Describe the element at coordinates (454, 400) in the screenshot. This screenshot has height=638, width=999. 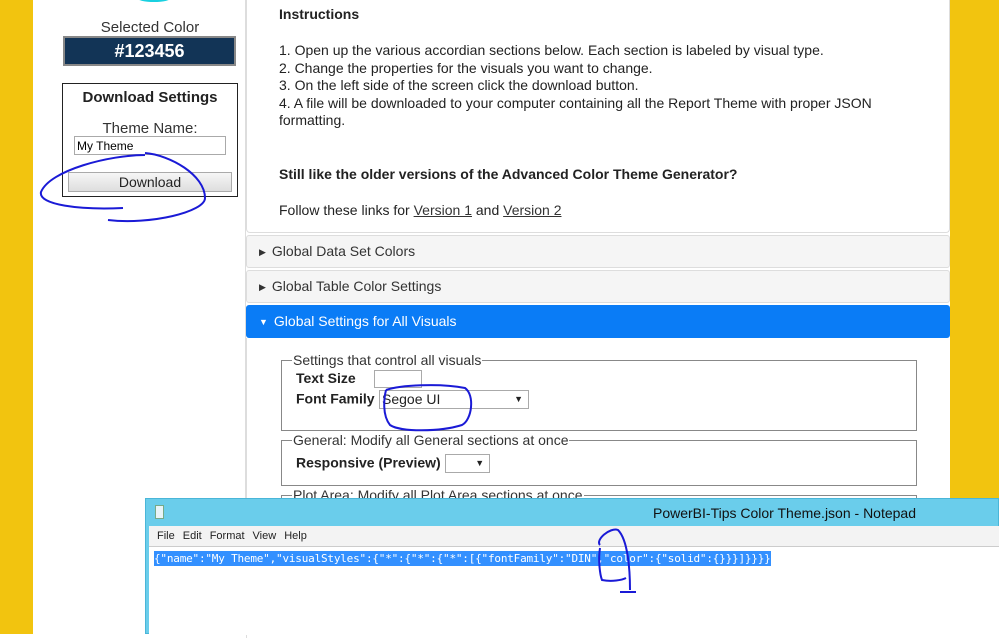
I see `font-family-select: Segoe UI ▼` at that location.